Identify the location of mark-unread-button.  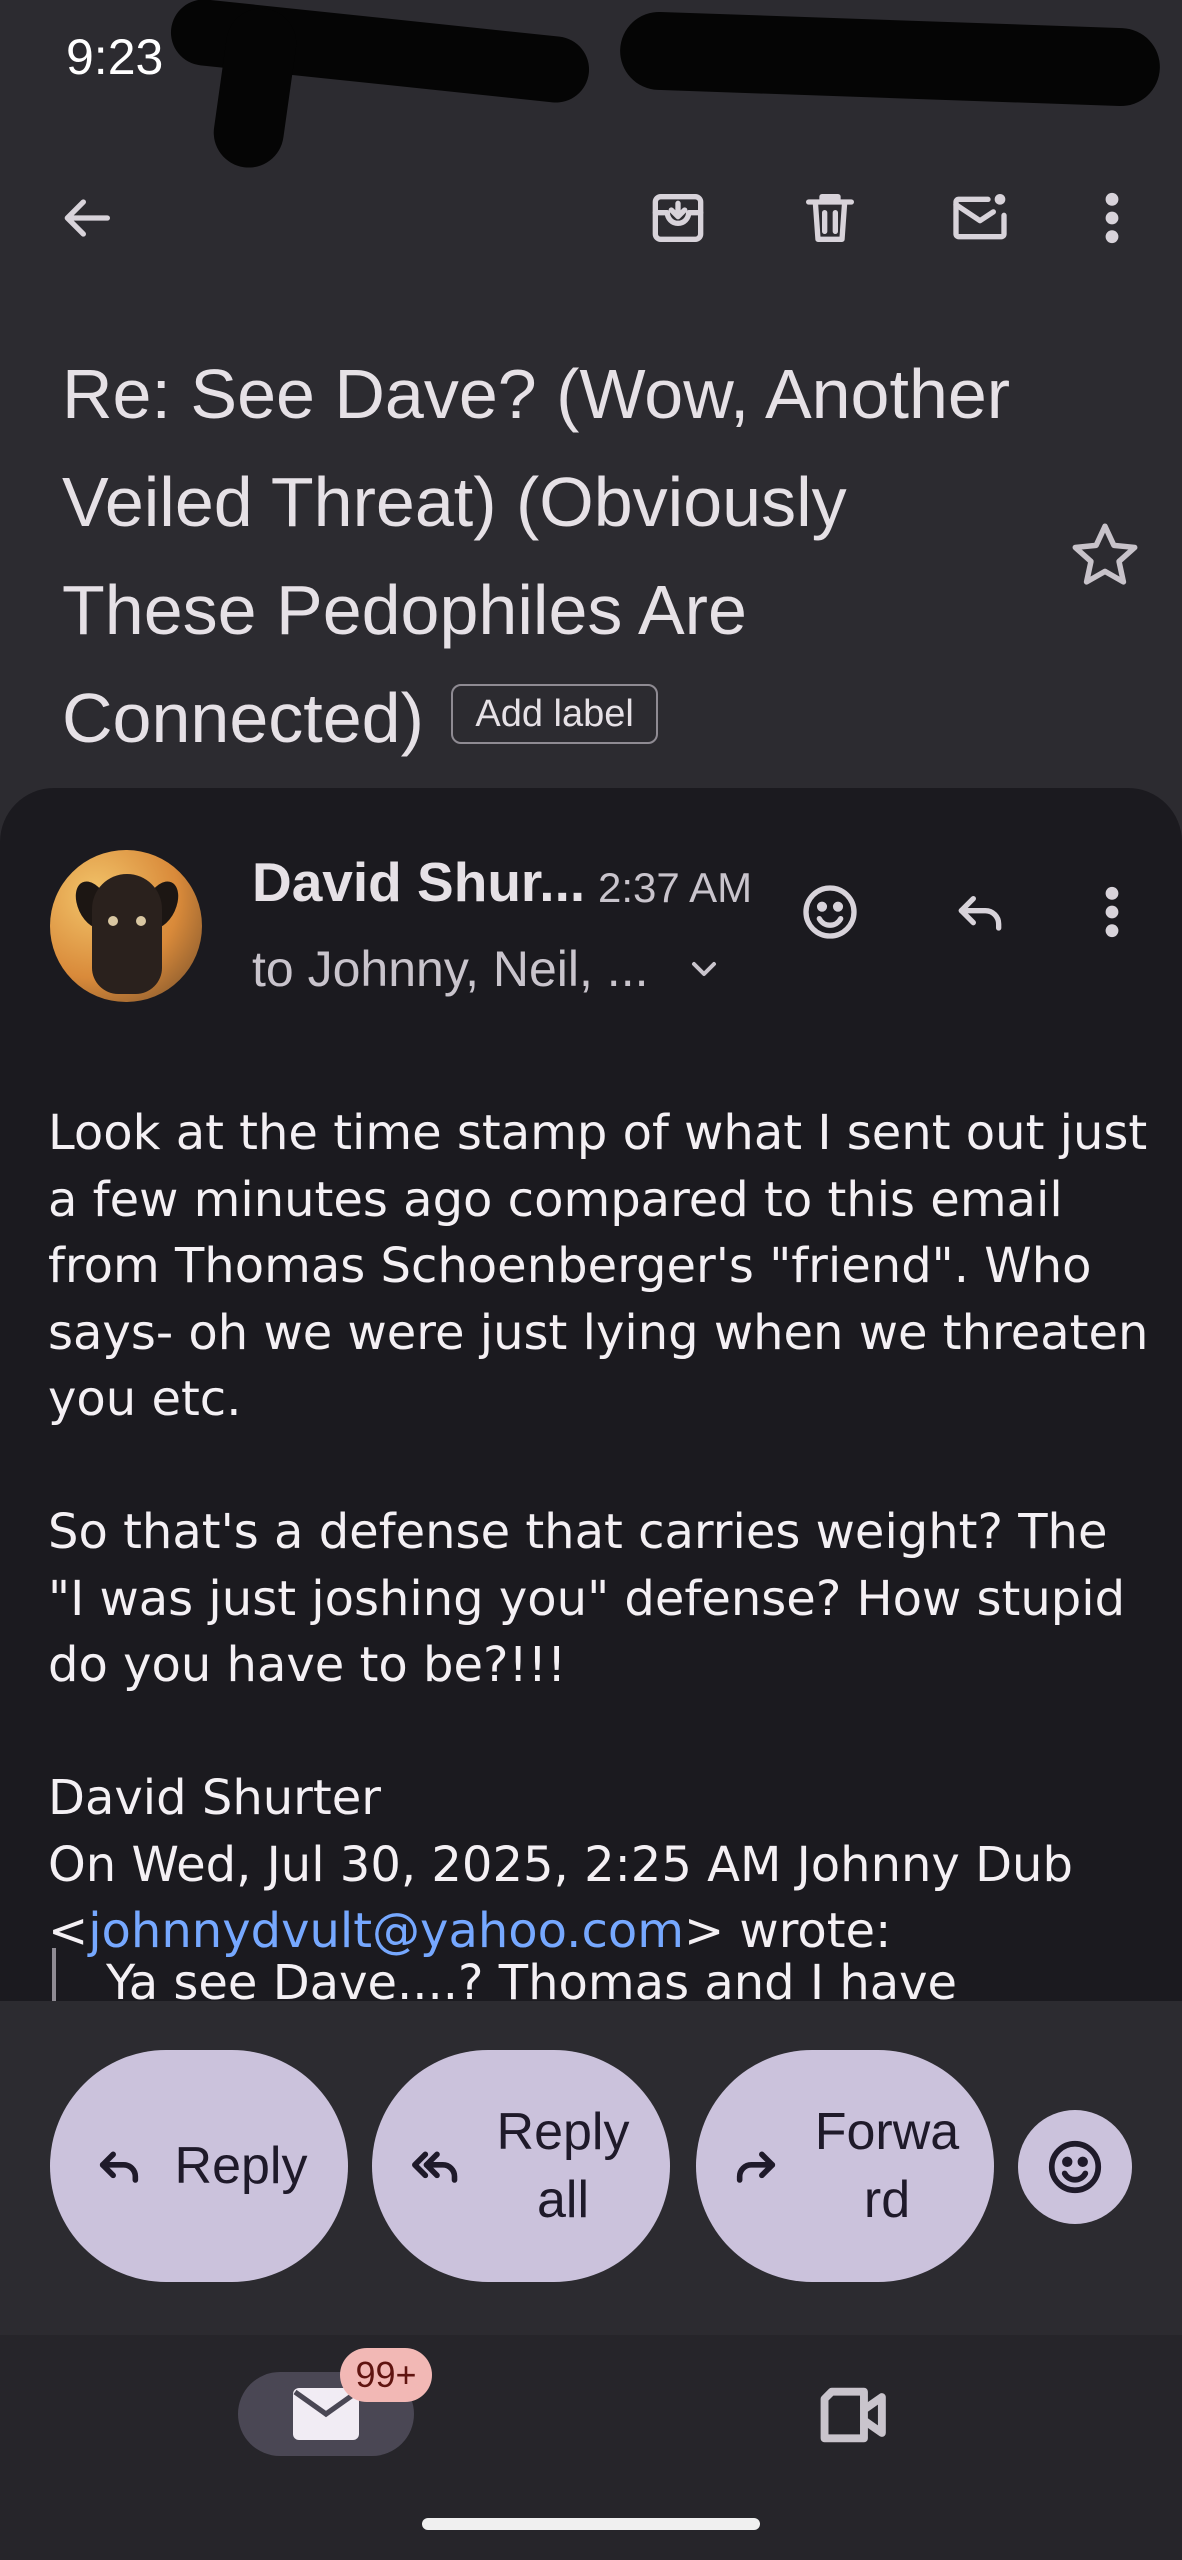
(980, 218).